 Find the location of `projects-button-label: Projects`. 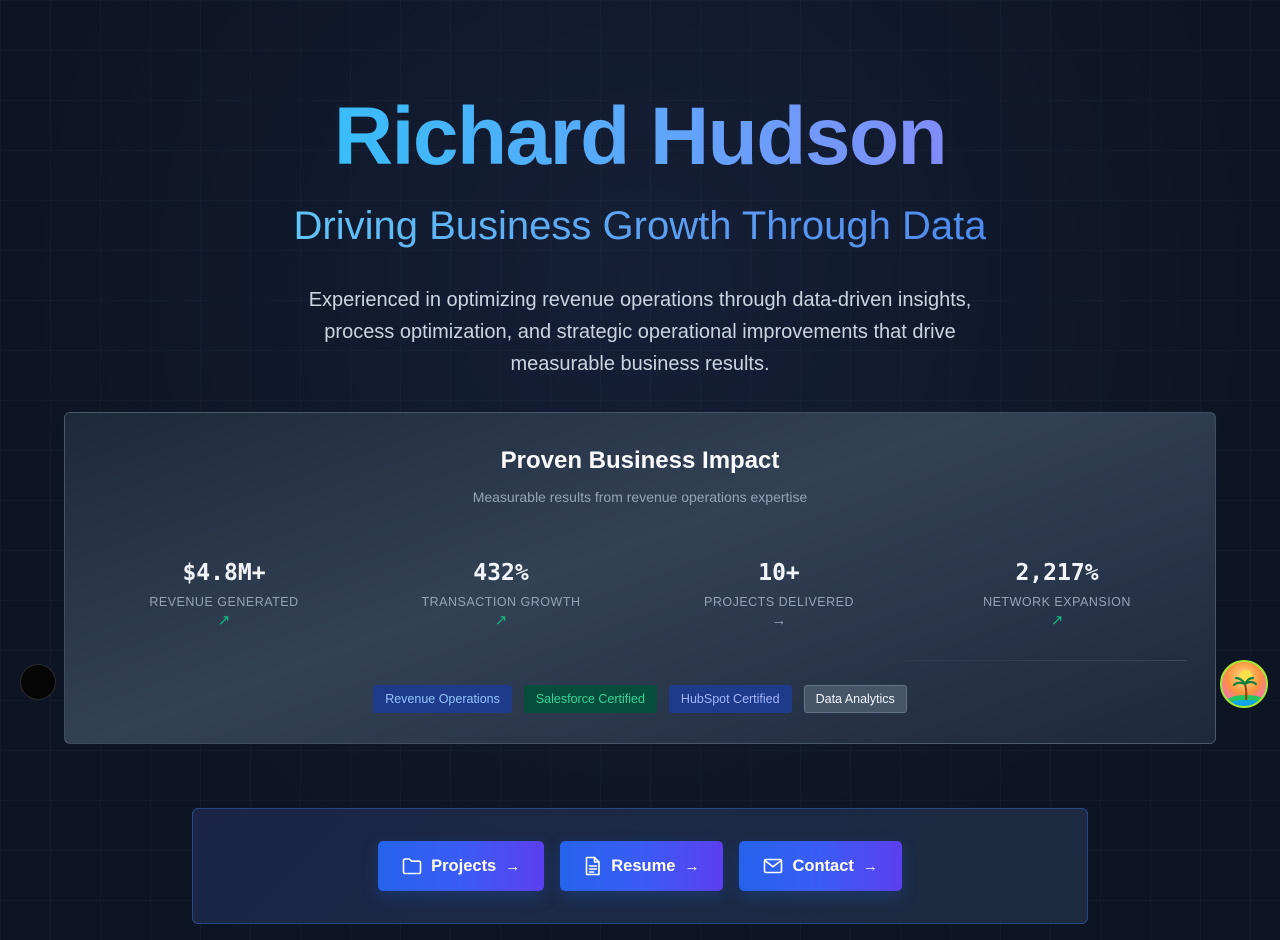

projects-button-label: Projects is located at coordinates (464, 865).